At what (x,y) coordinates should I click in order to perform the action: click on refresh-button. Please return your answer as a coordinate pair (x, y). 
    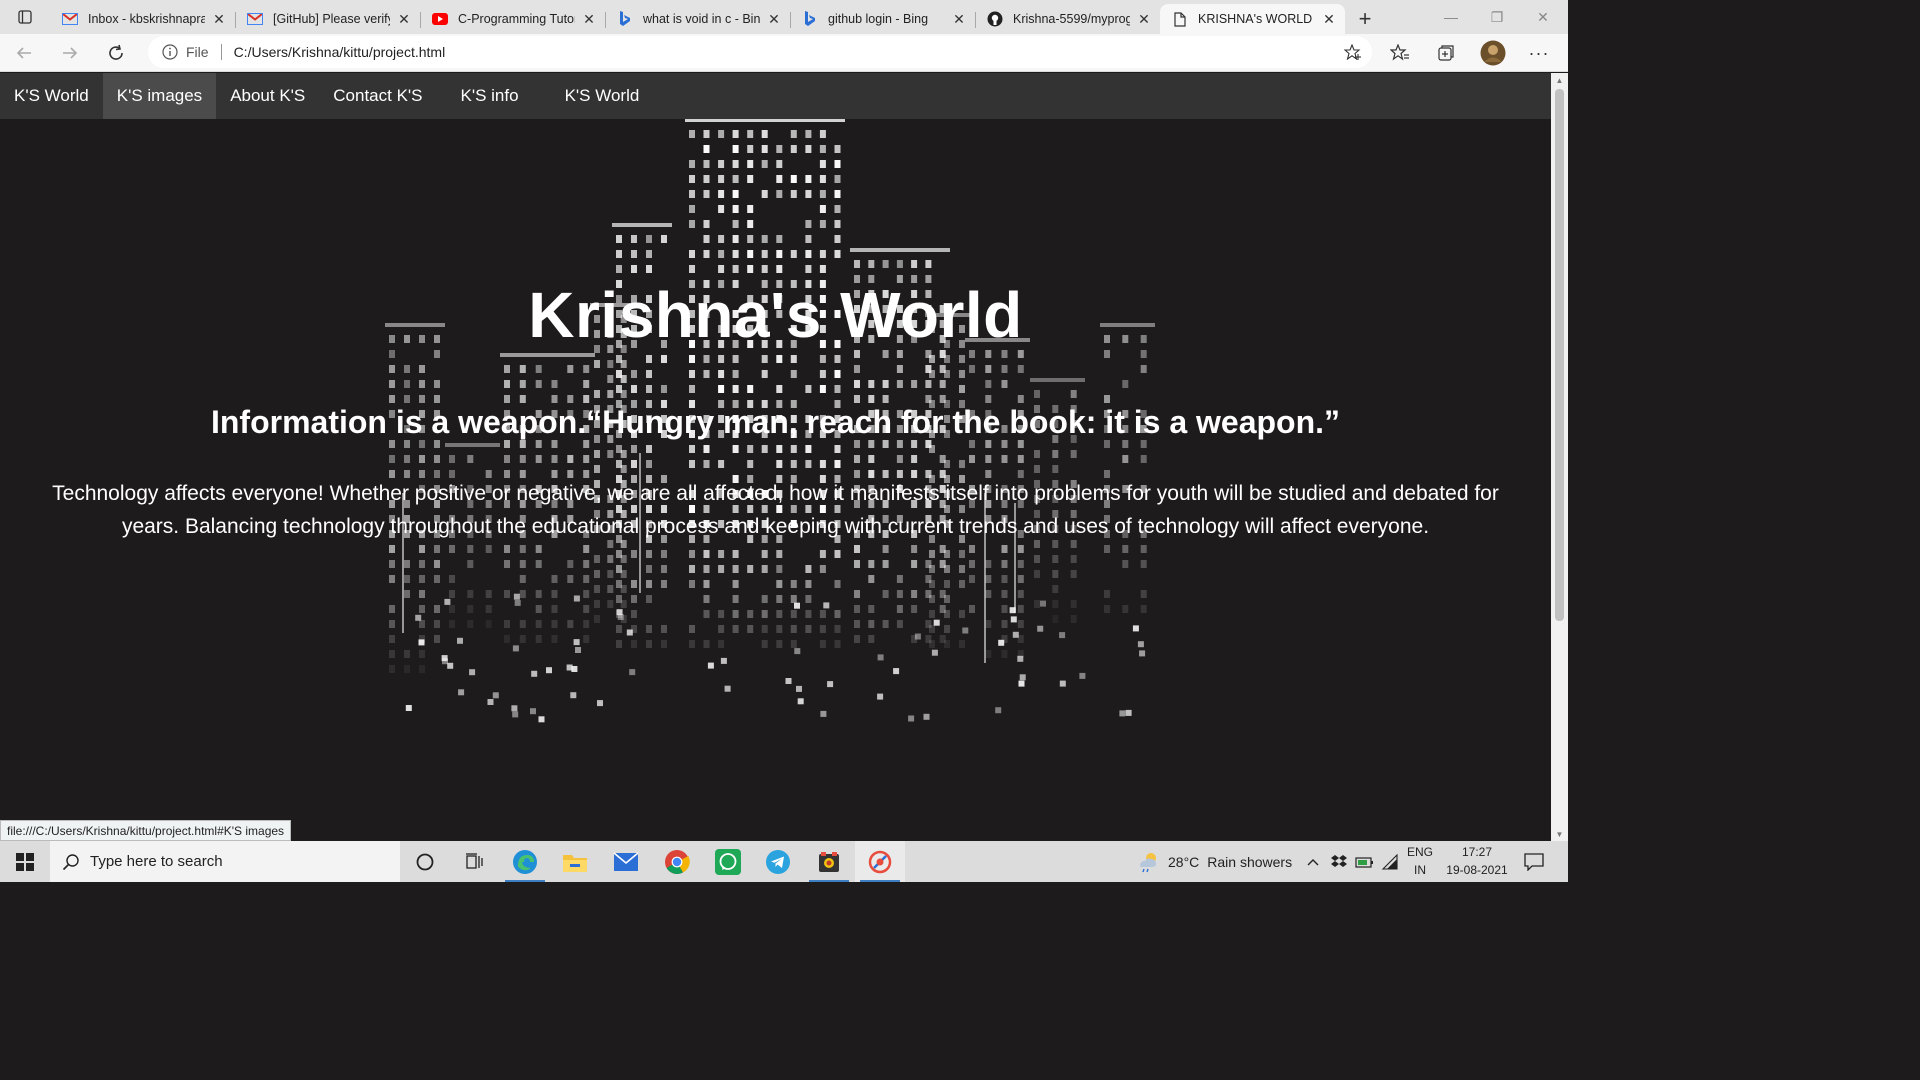
    Looking at the image, I should click on (116, 53).